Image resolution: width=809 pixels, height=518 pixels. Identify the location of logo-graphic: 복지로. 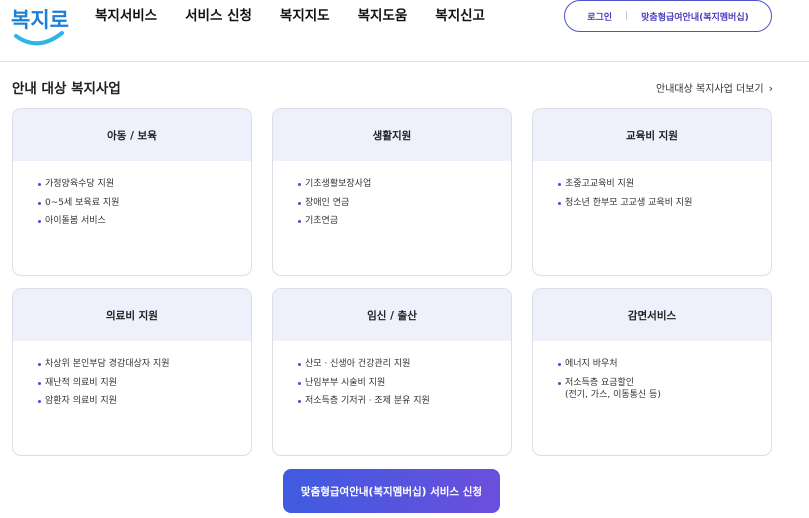
(40, 27).